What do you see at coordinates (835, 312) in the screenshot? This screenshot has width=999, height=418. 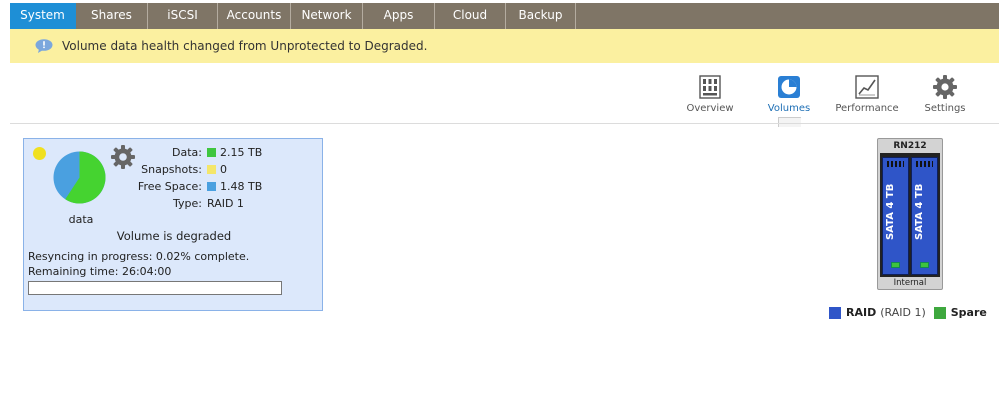 I see `raid-legend-swatch` at bounding box center [835, 312].